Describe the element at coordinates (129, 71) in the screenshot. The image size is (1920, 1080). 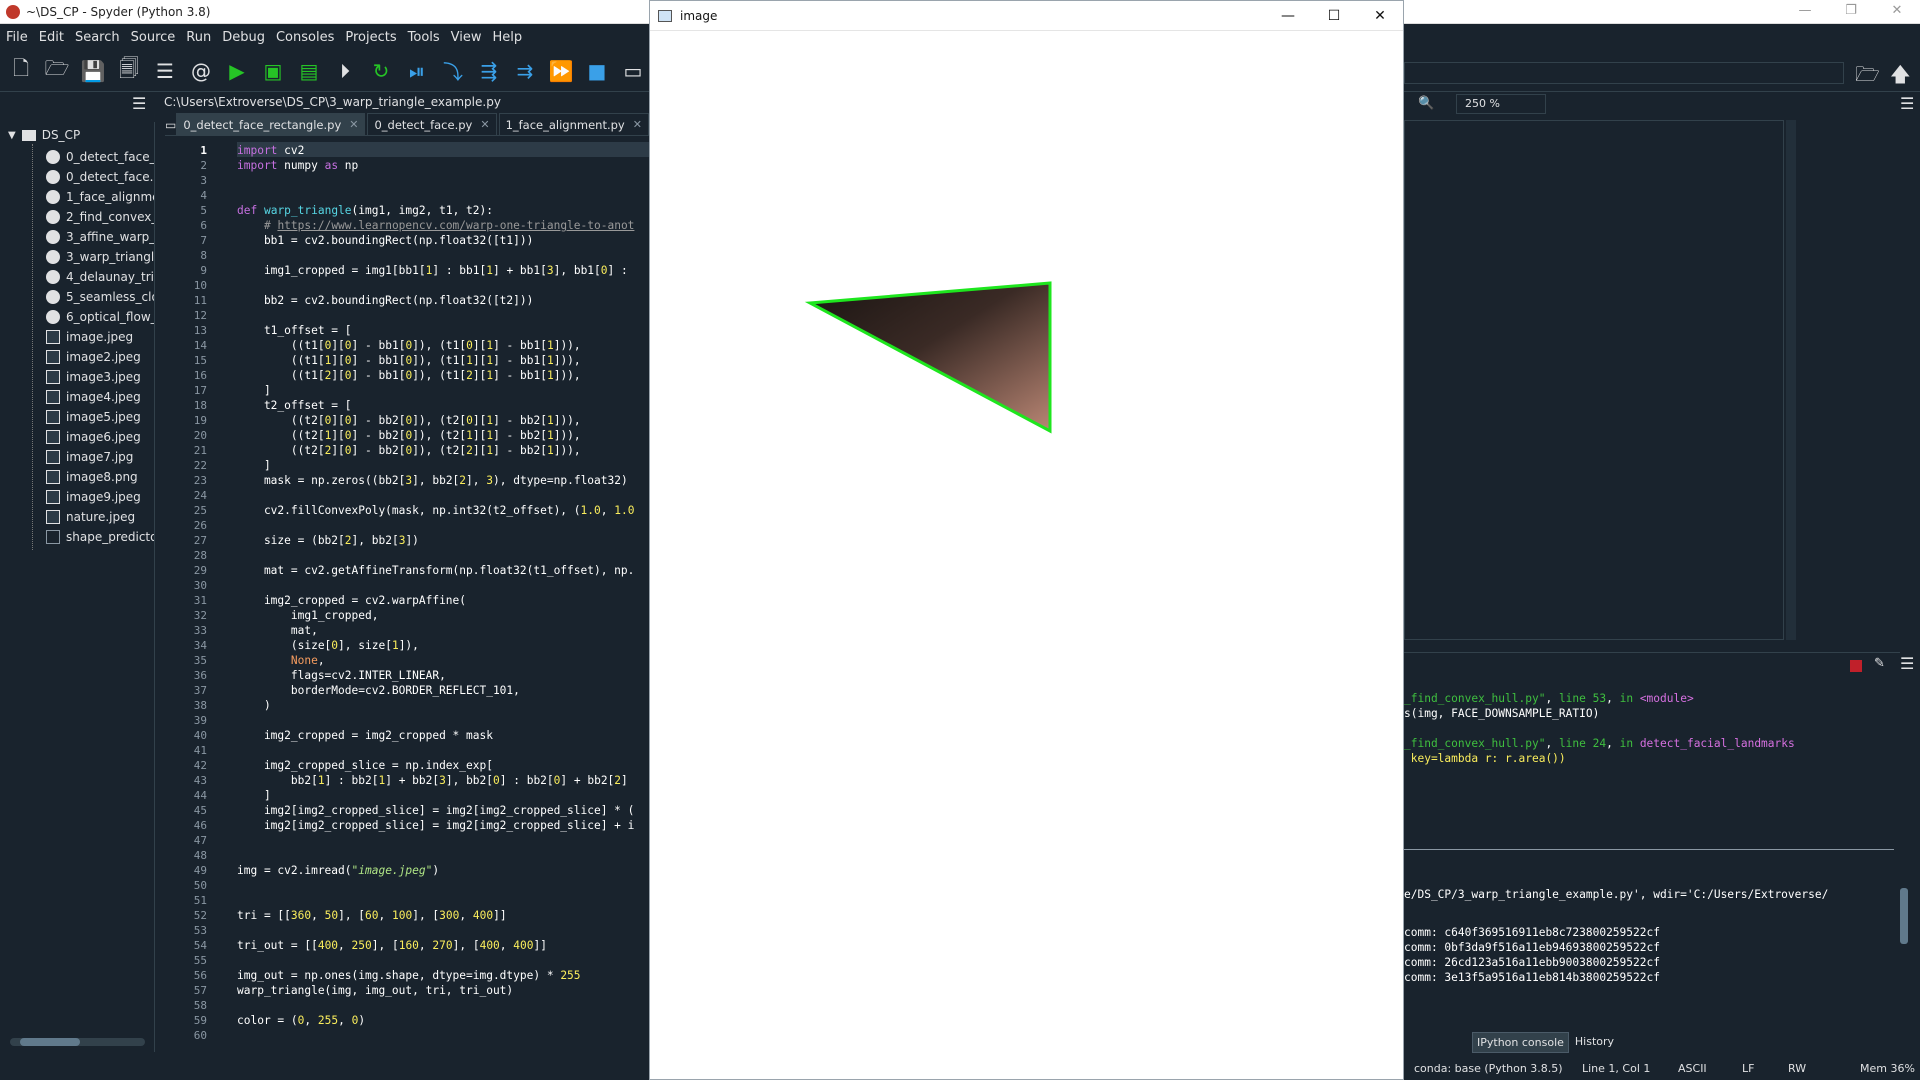
I see `save-all-icon: 🗐` at that location.